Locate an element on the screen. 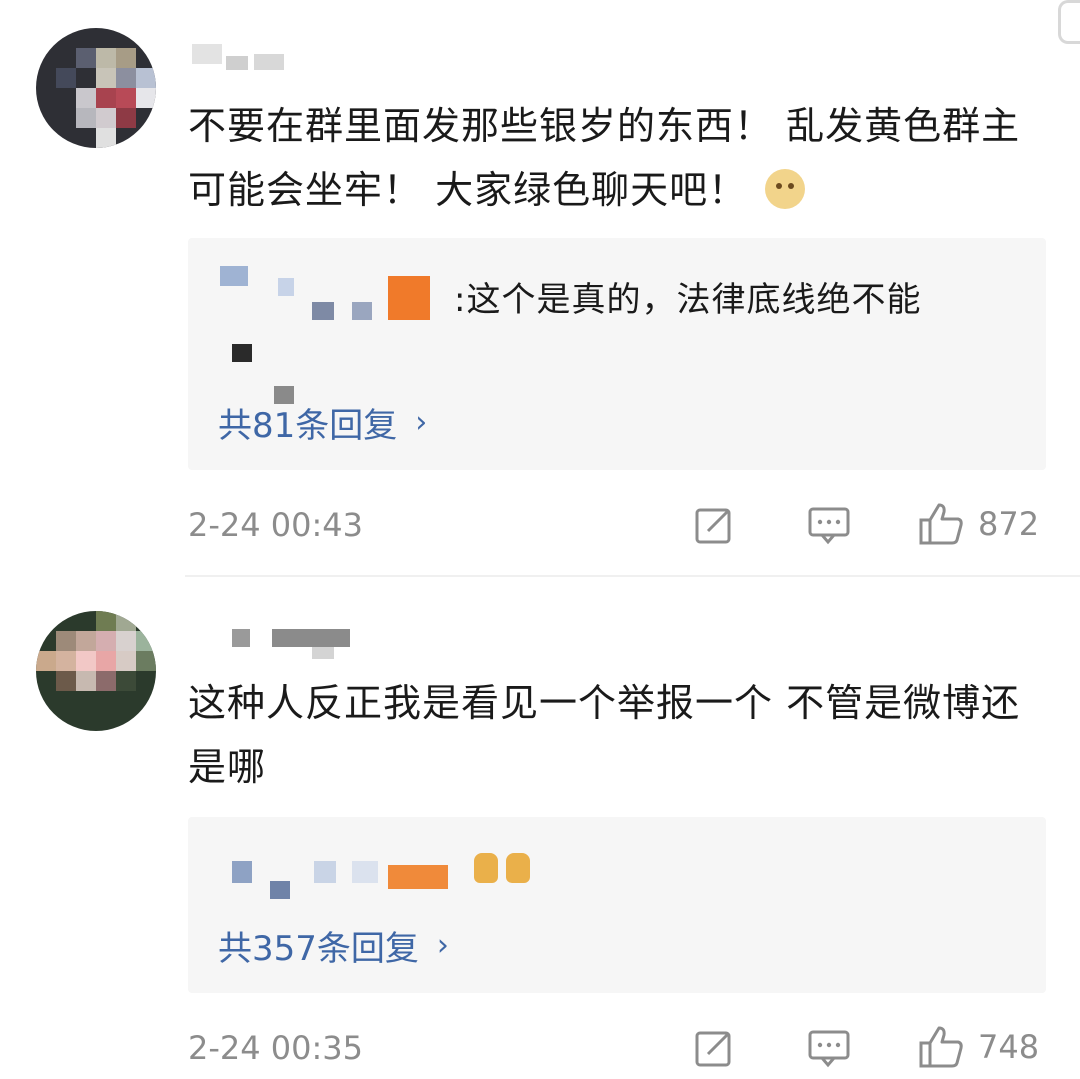  comment-timestamp: 2-24 00:43 is located at coordinates (276, 525).